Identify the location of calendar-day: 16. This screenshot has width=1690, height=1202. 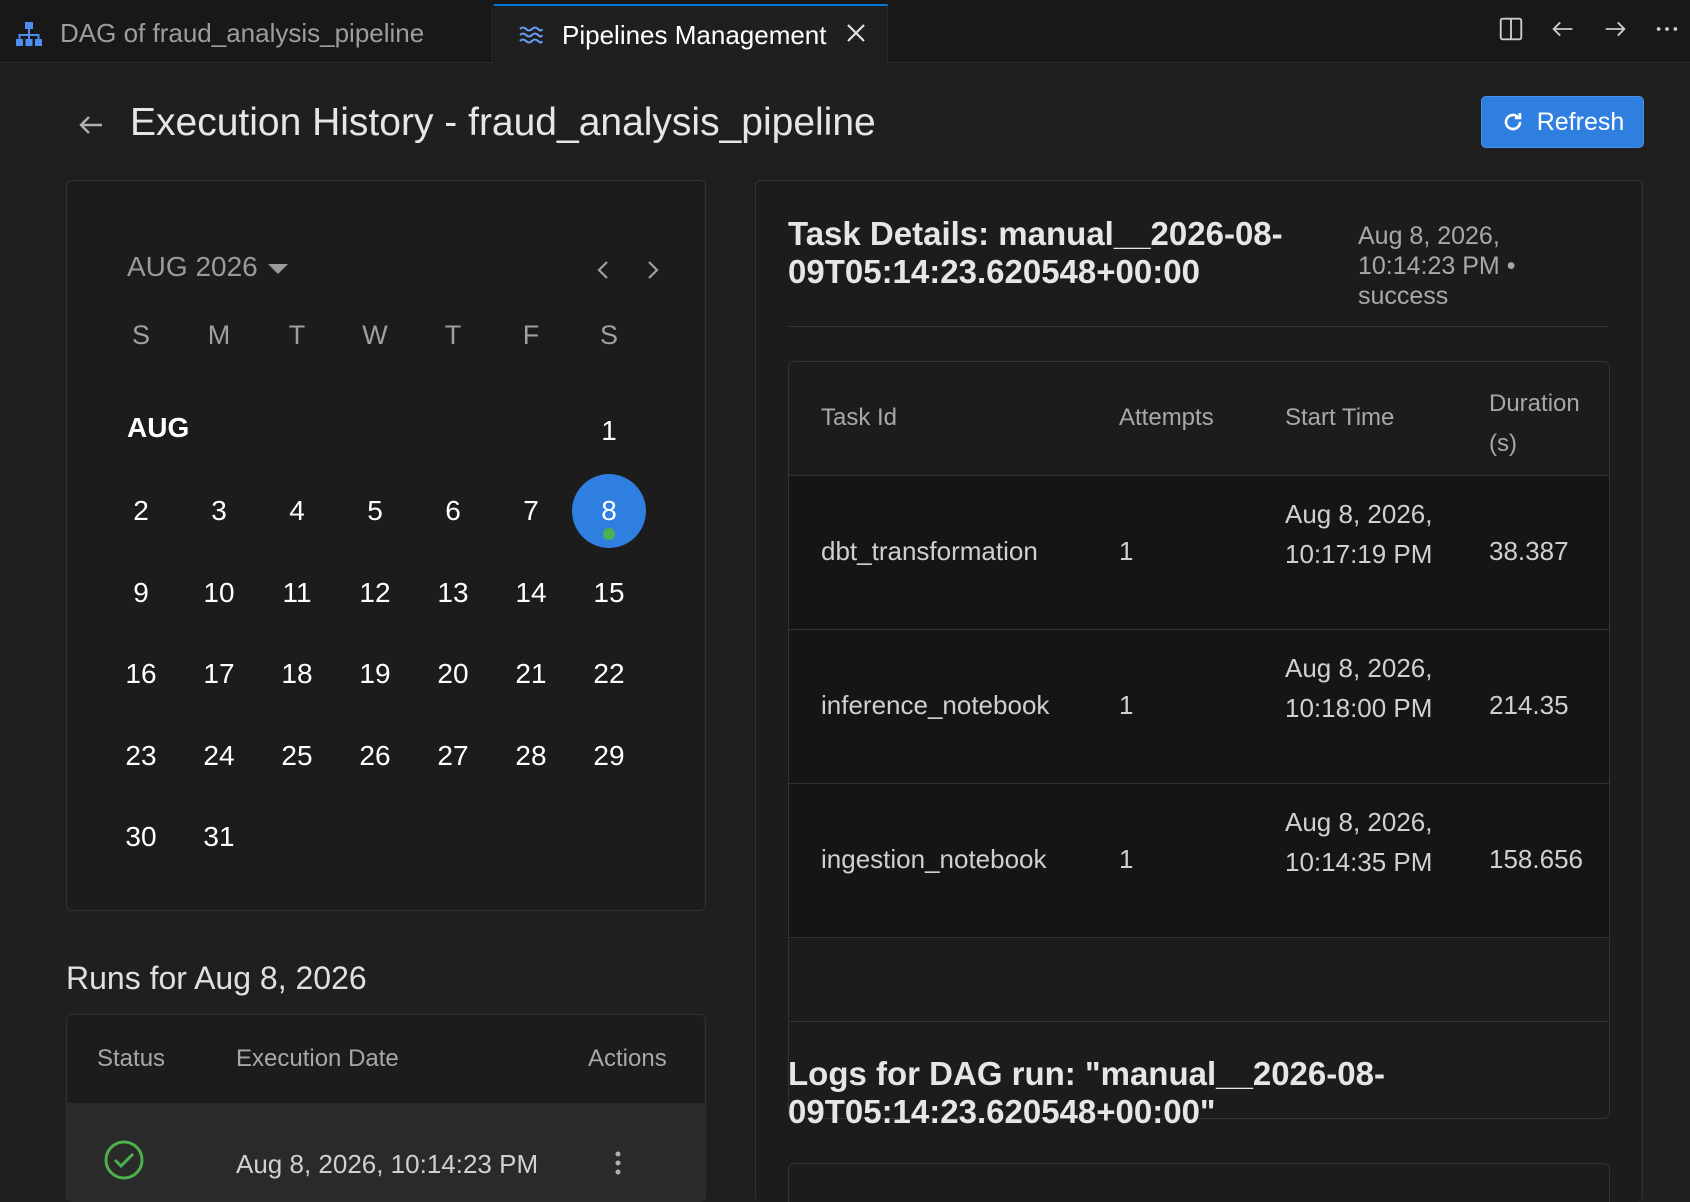
(141, 674).